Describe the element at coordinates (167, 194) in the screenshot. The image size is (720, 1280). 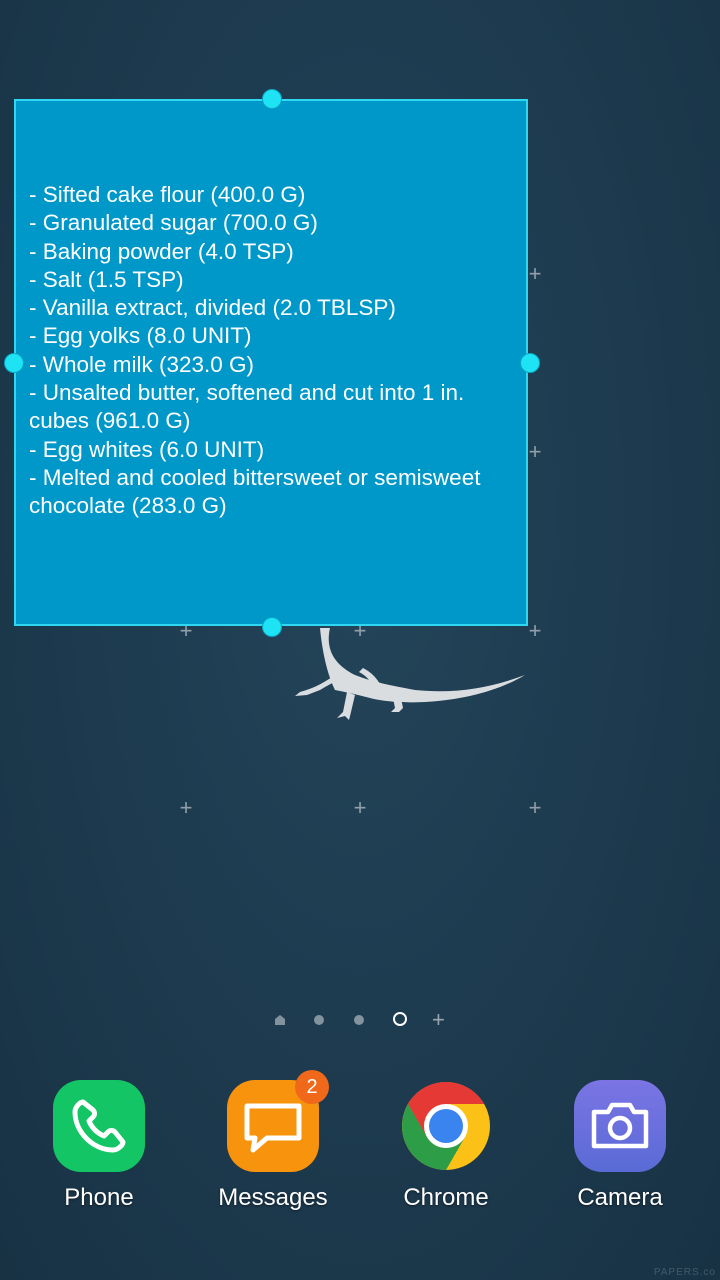
I see `ingredient-line: - Sifted cake flour (400.0 G)` at that location.